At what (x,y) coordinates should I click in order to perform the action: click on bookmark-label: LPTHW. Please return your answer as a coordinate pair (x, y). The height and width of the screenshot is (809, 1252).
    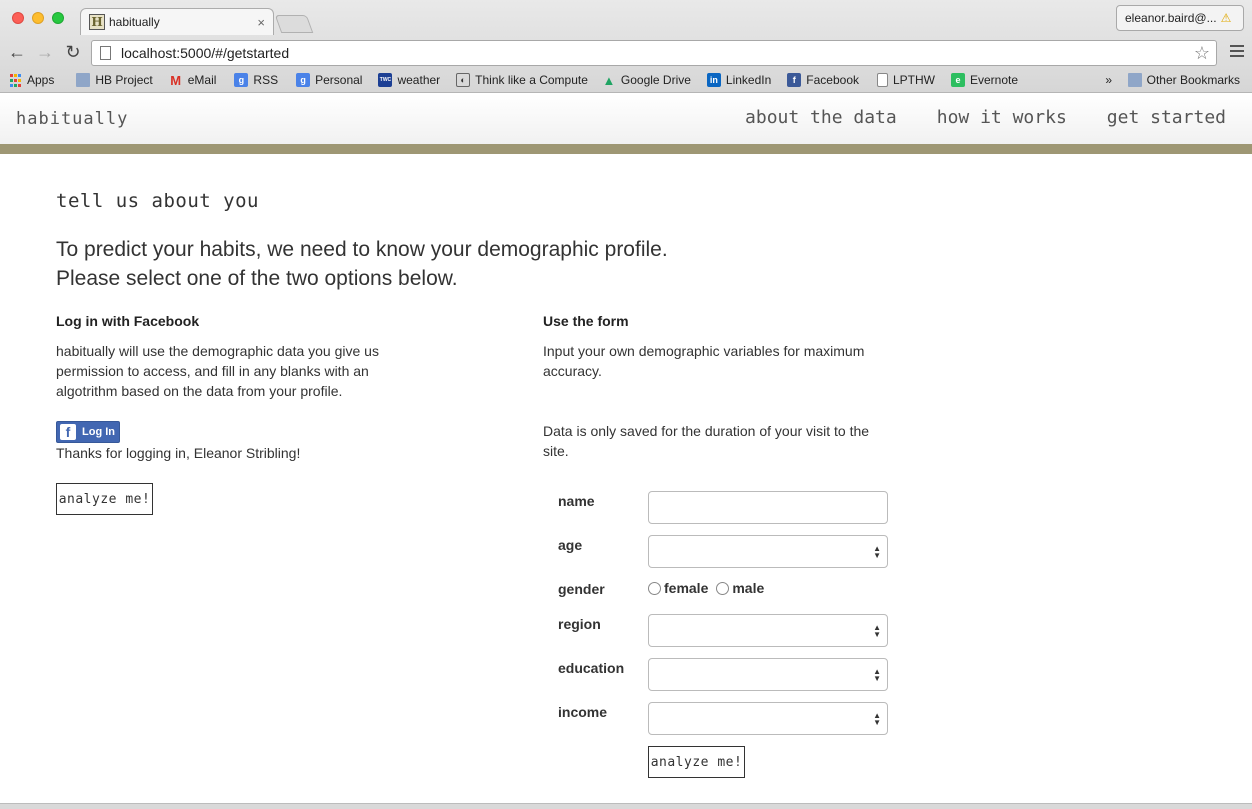
    Looking at the image, I should click on (914, 80).